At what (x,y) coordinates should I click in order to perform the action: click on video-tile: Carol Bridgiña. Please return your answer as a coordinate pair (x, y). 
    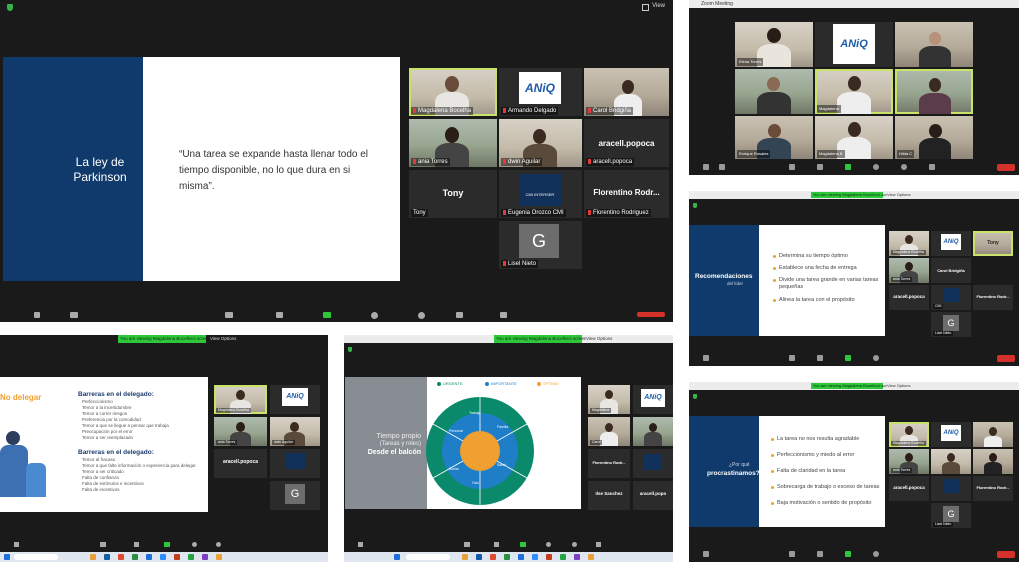
    Looking at the image, I should click on (951, 270).